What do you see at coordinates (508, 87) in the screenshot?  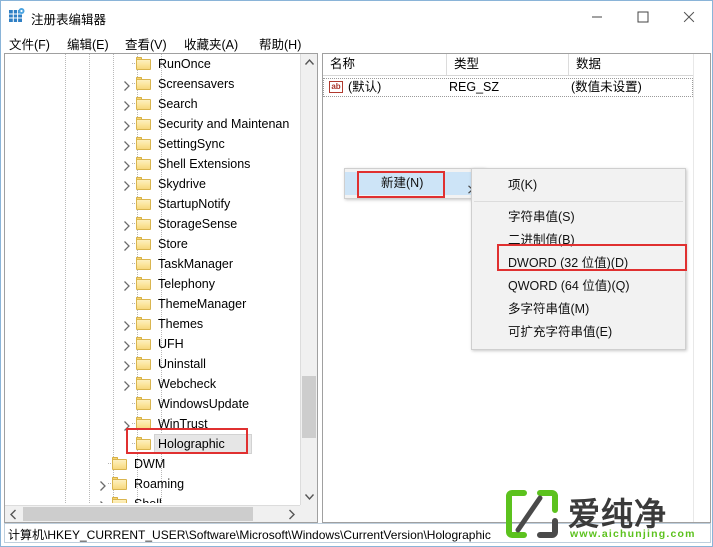 I see `table-row: ab (默认) REG_SZ (数值未设置)` at bounding box center [508, 87].